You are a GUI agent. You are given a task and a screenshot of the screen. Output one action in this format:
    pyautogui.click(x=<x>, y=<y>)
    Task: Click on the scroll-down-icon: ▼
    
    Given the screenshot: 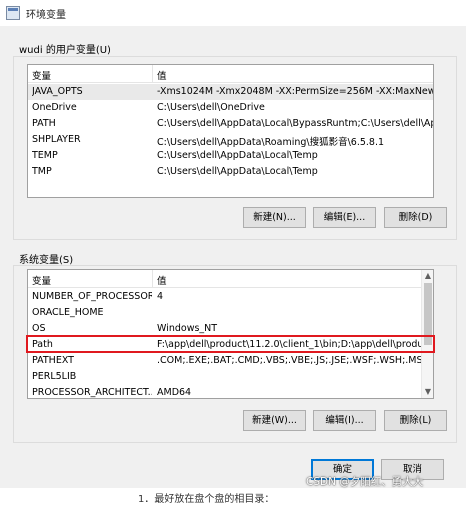 What is the action you would take?
    pyautogui.click(x=428, y=392)
    